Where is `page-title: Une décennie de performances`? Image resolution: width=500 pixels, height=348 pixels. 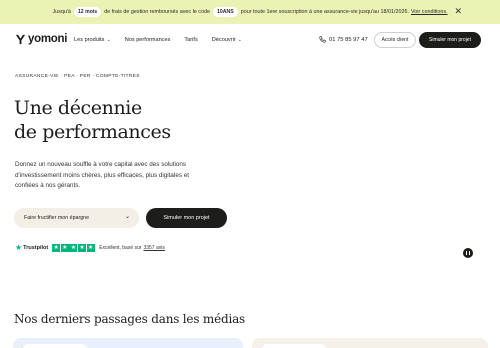 page-title: Une décennie de performances is located at coordinates (92, 120).